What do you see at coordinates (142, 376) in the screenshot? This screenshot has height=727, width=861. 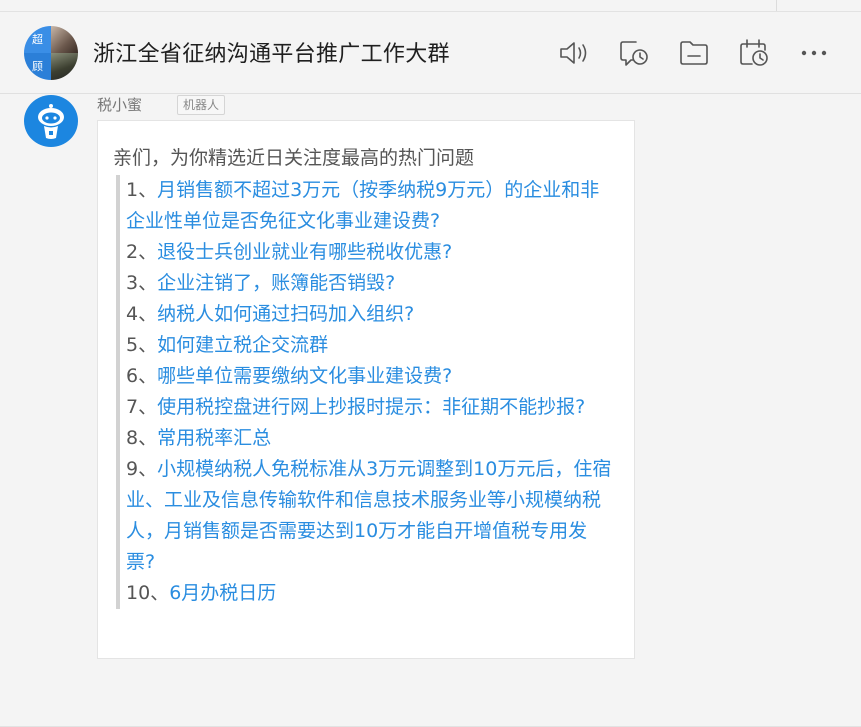 I see `question-number: 6、` at bounding box center [142, 376].